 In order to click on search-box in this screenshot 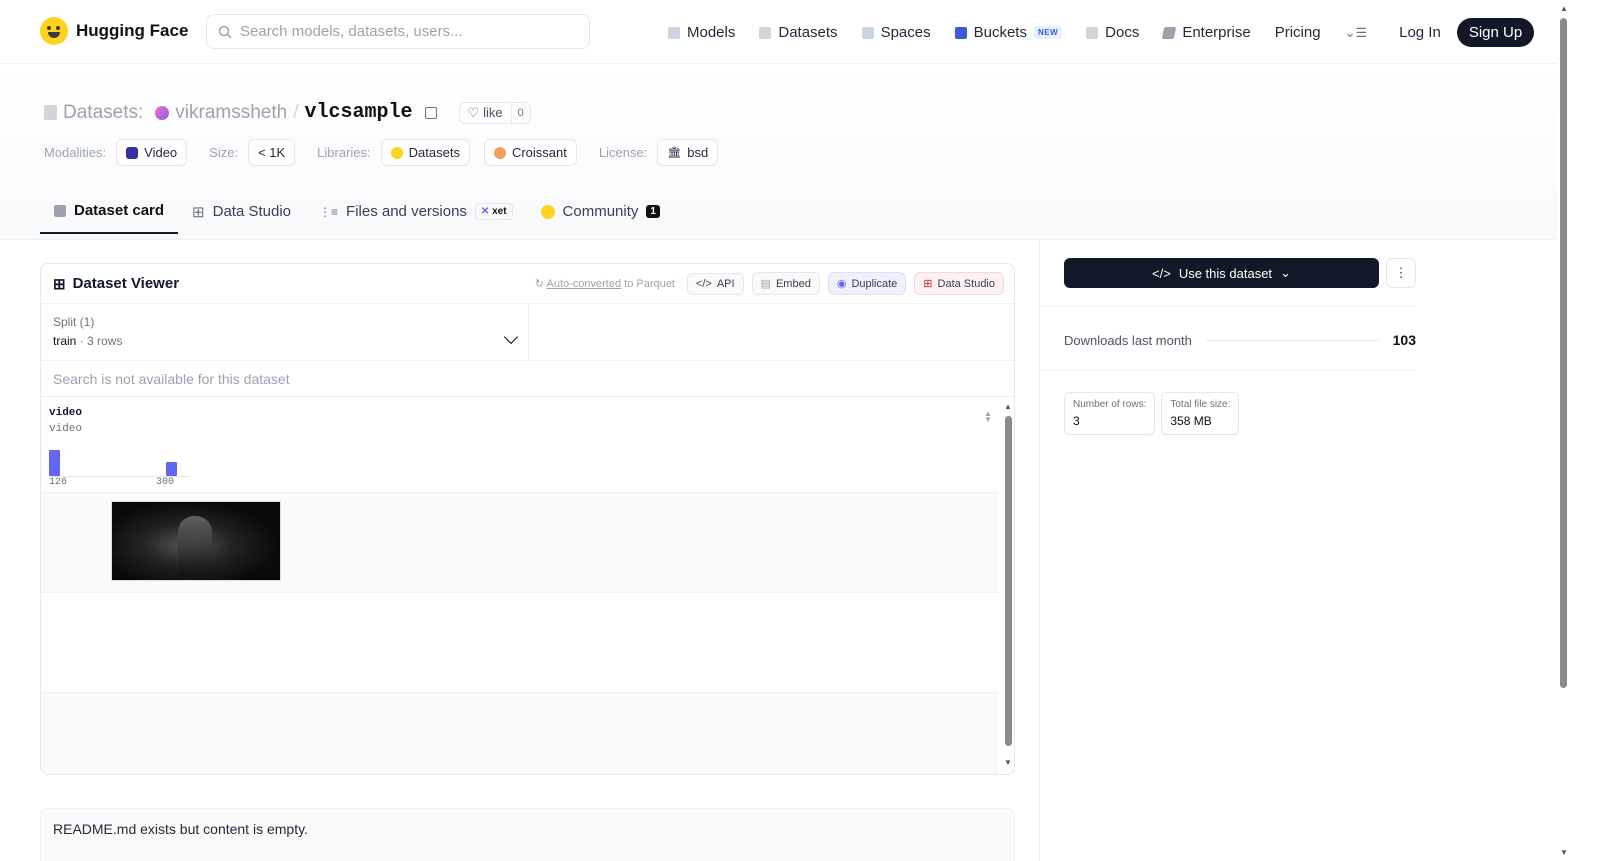, I will do `click(398, 31)`.